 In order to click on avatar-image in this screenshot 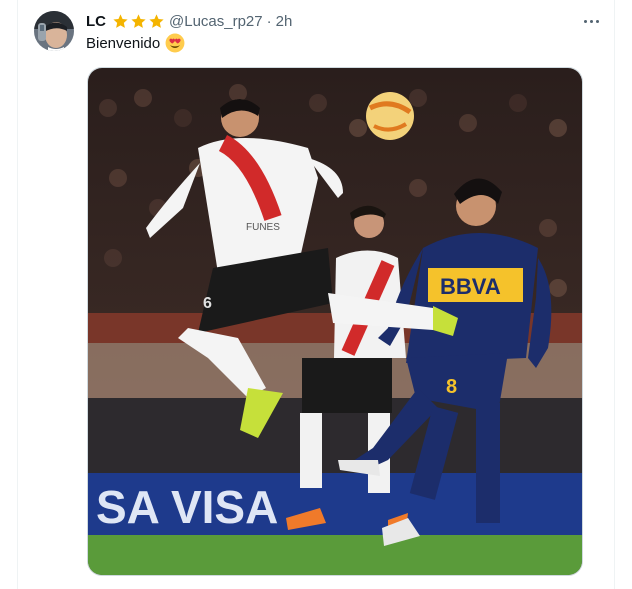, I will do `click(54, 31)`.